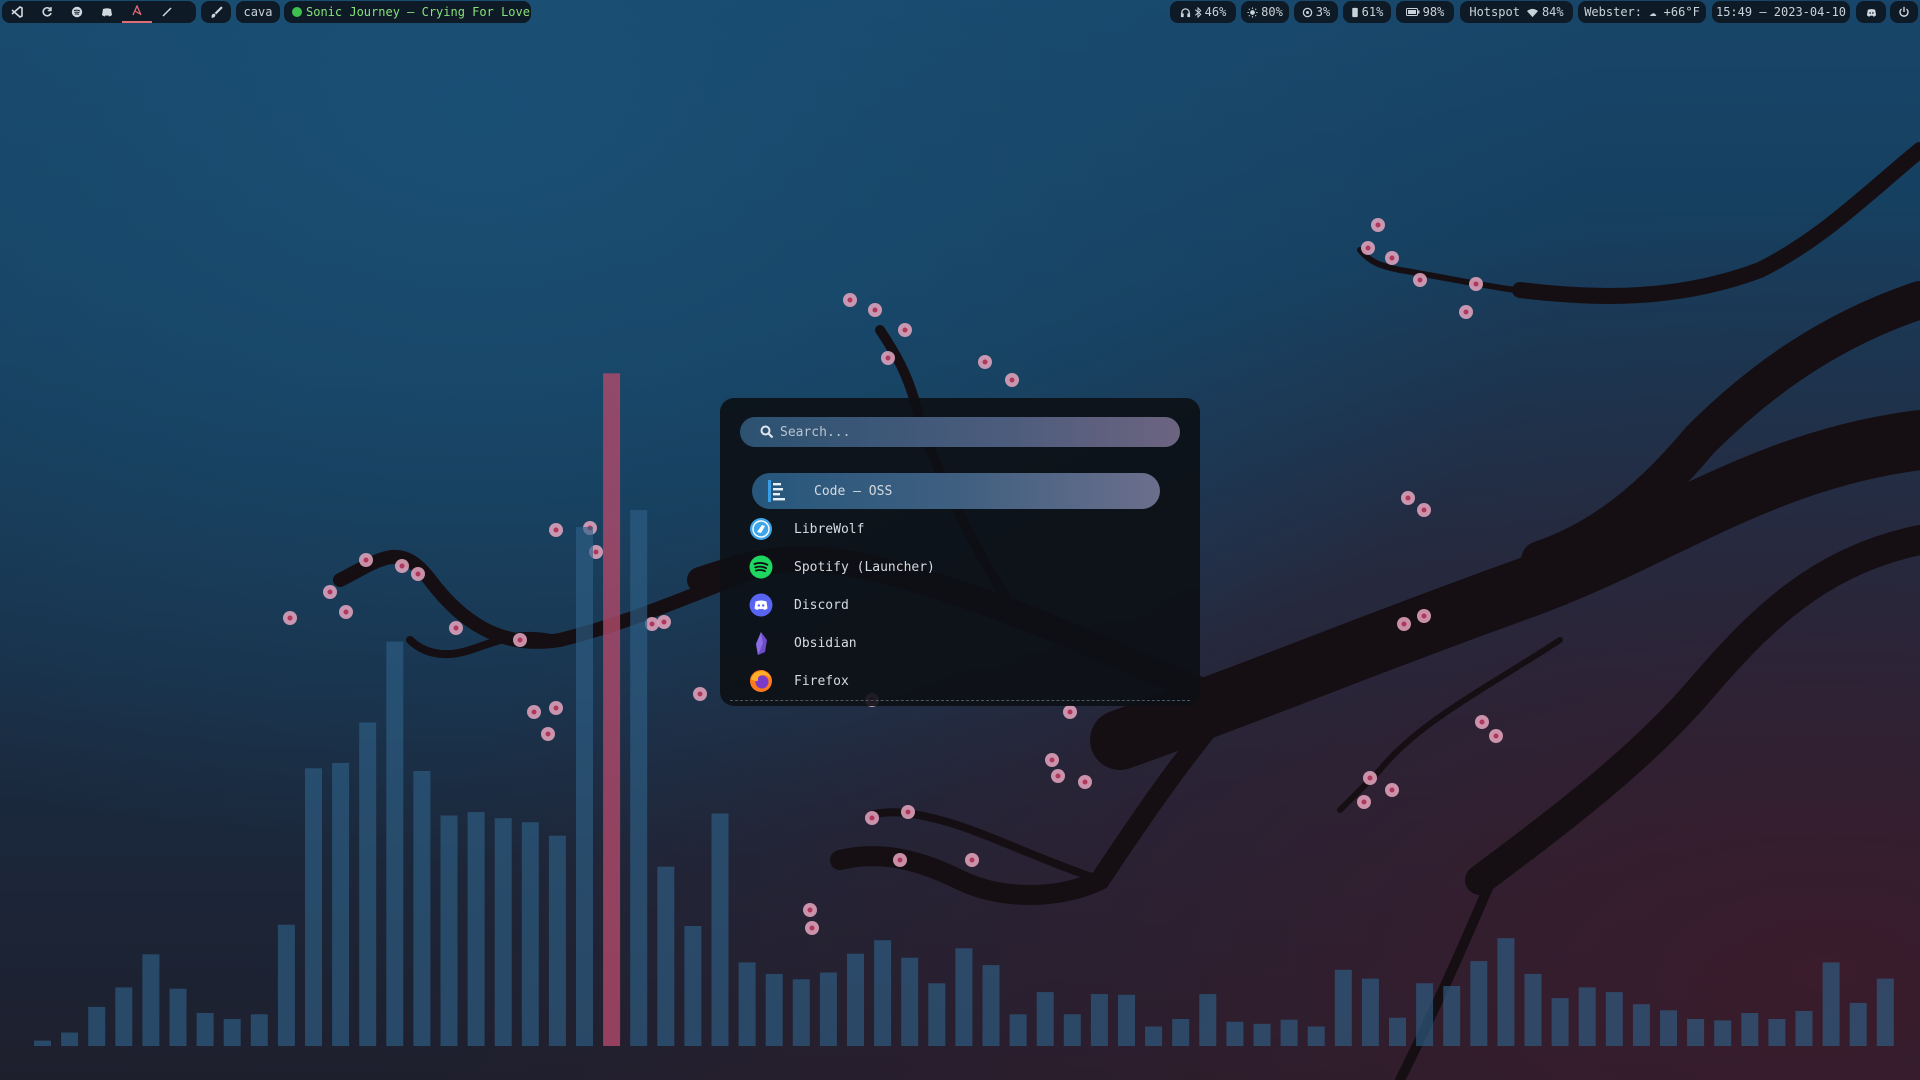 The width and height of the screenshot is (1920, 1080). I want to click on cpu-module: 3%, so click(1316, 12).